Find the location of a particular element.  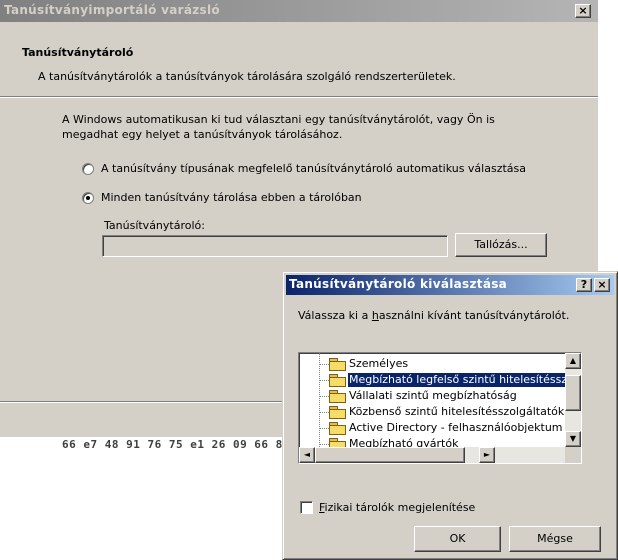

dialog-title-bar: Tanúsítványtároló kiválasztása is located at coordinates (450, 285).